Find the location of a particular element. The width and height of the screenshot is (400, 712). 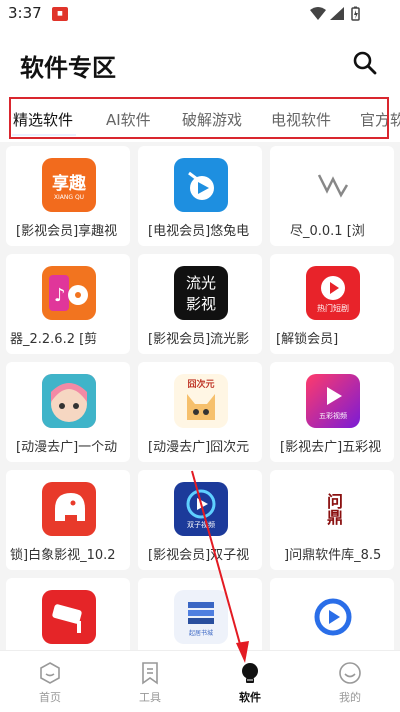

status-time: 3:37 is located at coordinates (25, 13).